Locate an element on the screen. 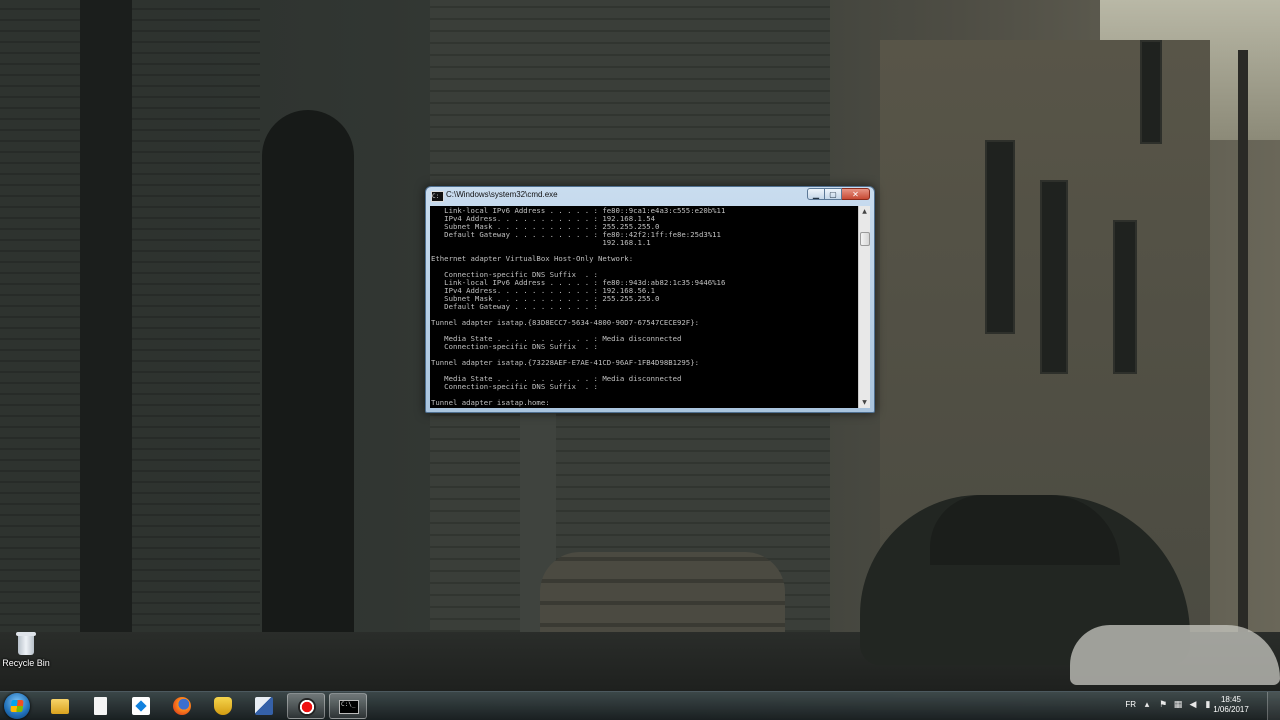  clock: 18:45 1/06/2017 is located at coordinates (1231, 705).